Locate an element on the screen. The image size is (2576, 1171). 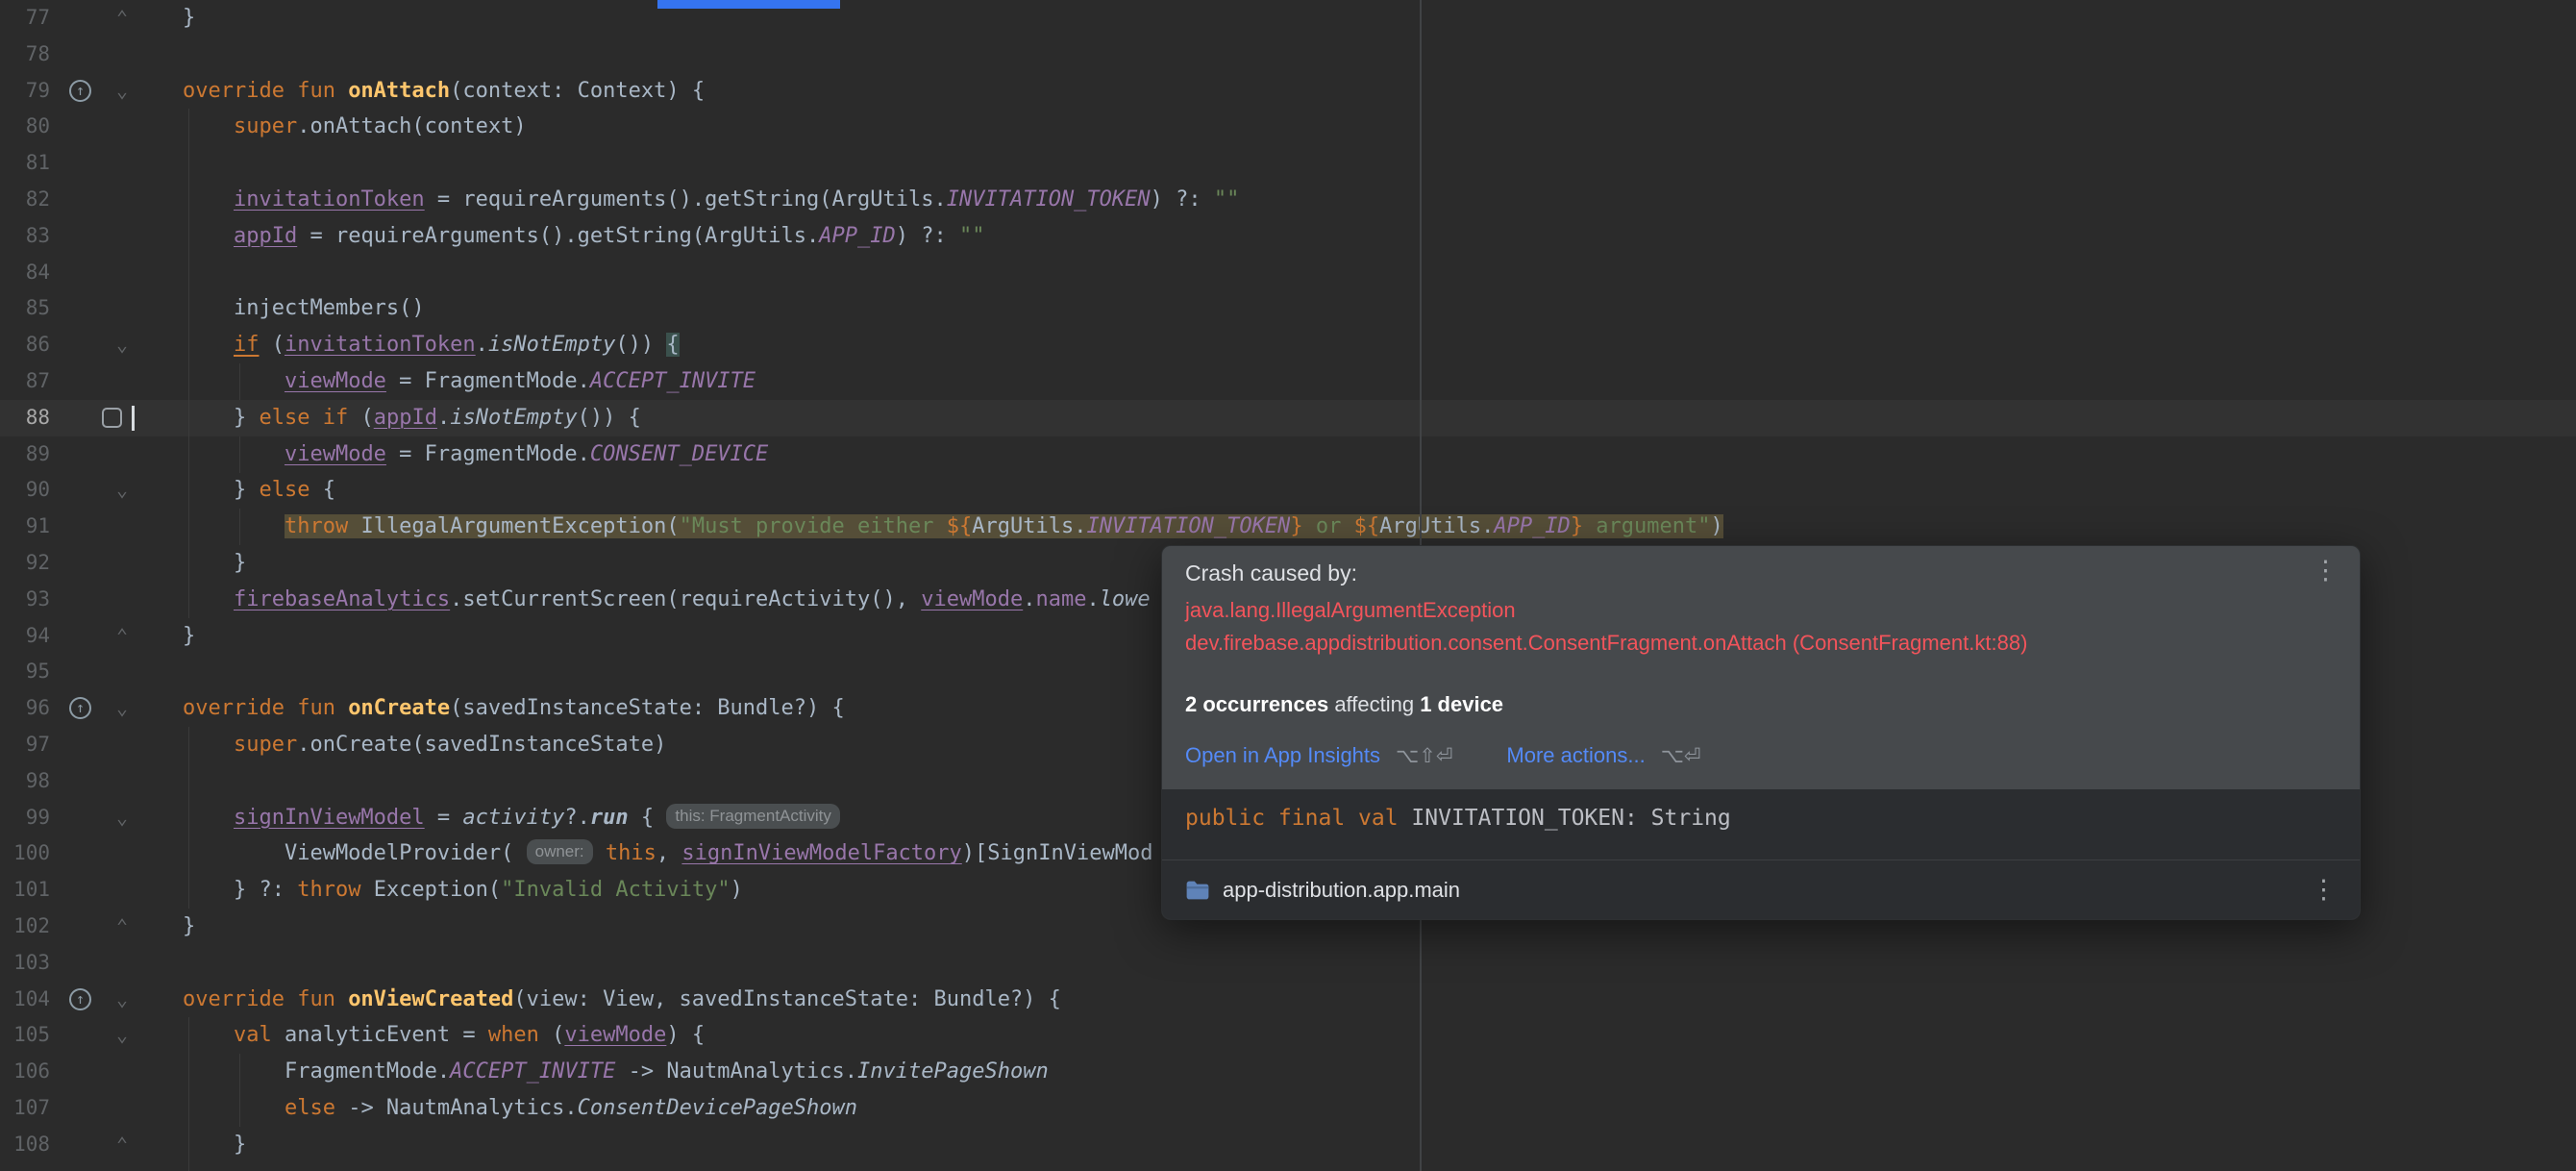
code-line-88: 88 } else if (appId.isNotEmpty()) { is located at coordinates (1288, 417).